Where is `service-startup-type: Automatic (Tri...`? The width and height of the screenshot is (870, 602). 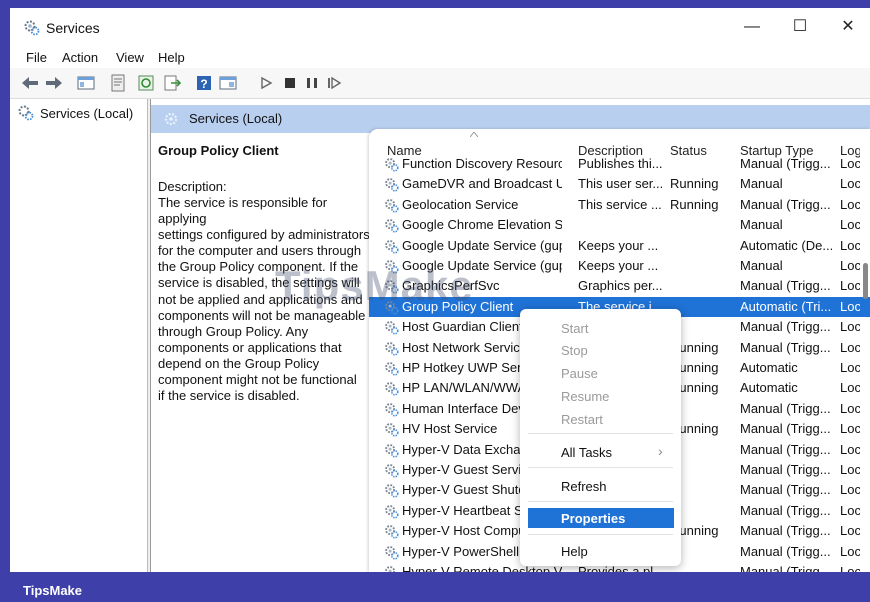 service-startup-type: Automatic (Tri... is located at coordinates (786, 306).